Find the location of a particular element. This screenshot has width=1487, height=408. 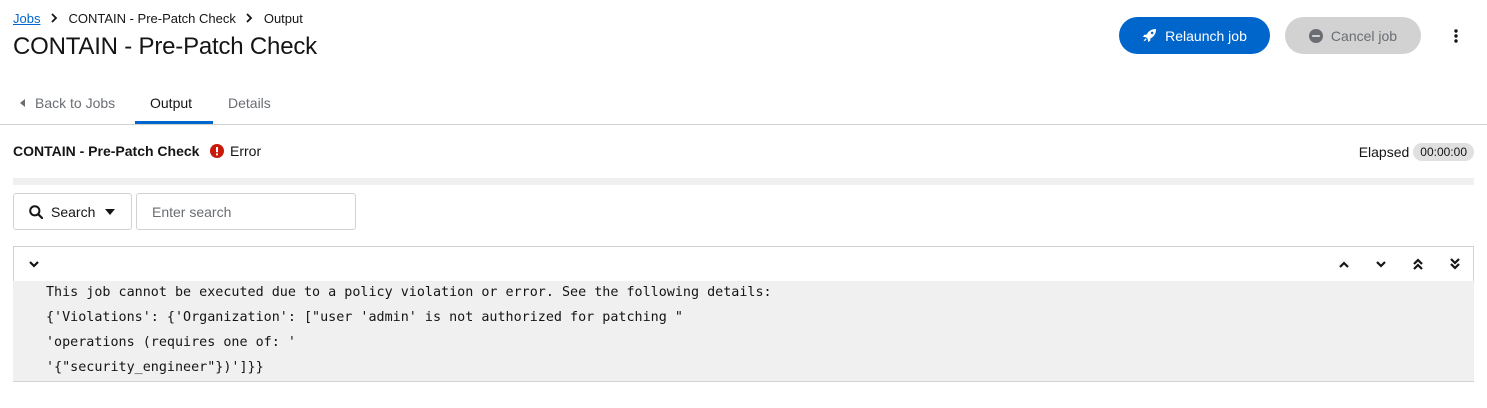

breadcrumb-item-output: Output is located at coordinates (283, 18).